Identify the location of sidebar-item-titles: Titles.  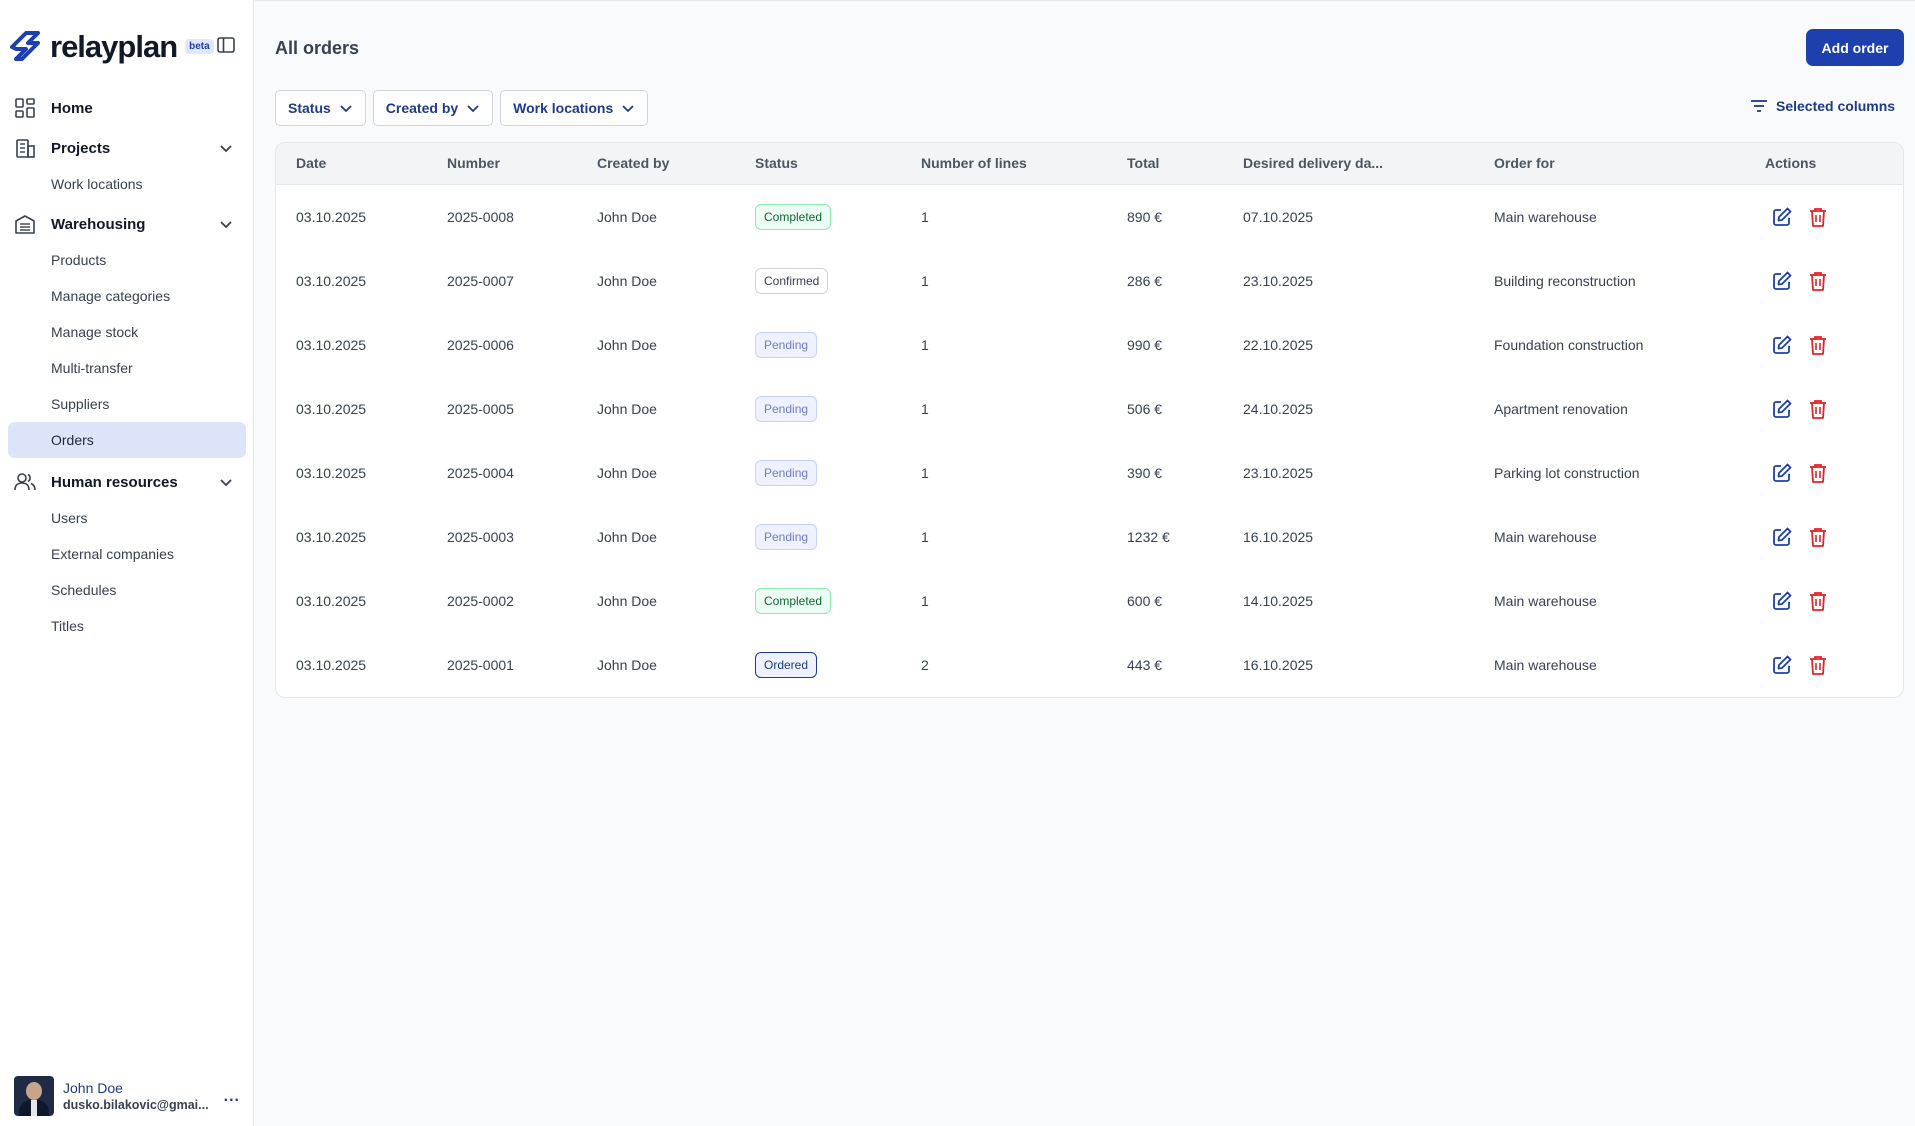
(127, 626).